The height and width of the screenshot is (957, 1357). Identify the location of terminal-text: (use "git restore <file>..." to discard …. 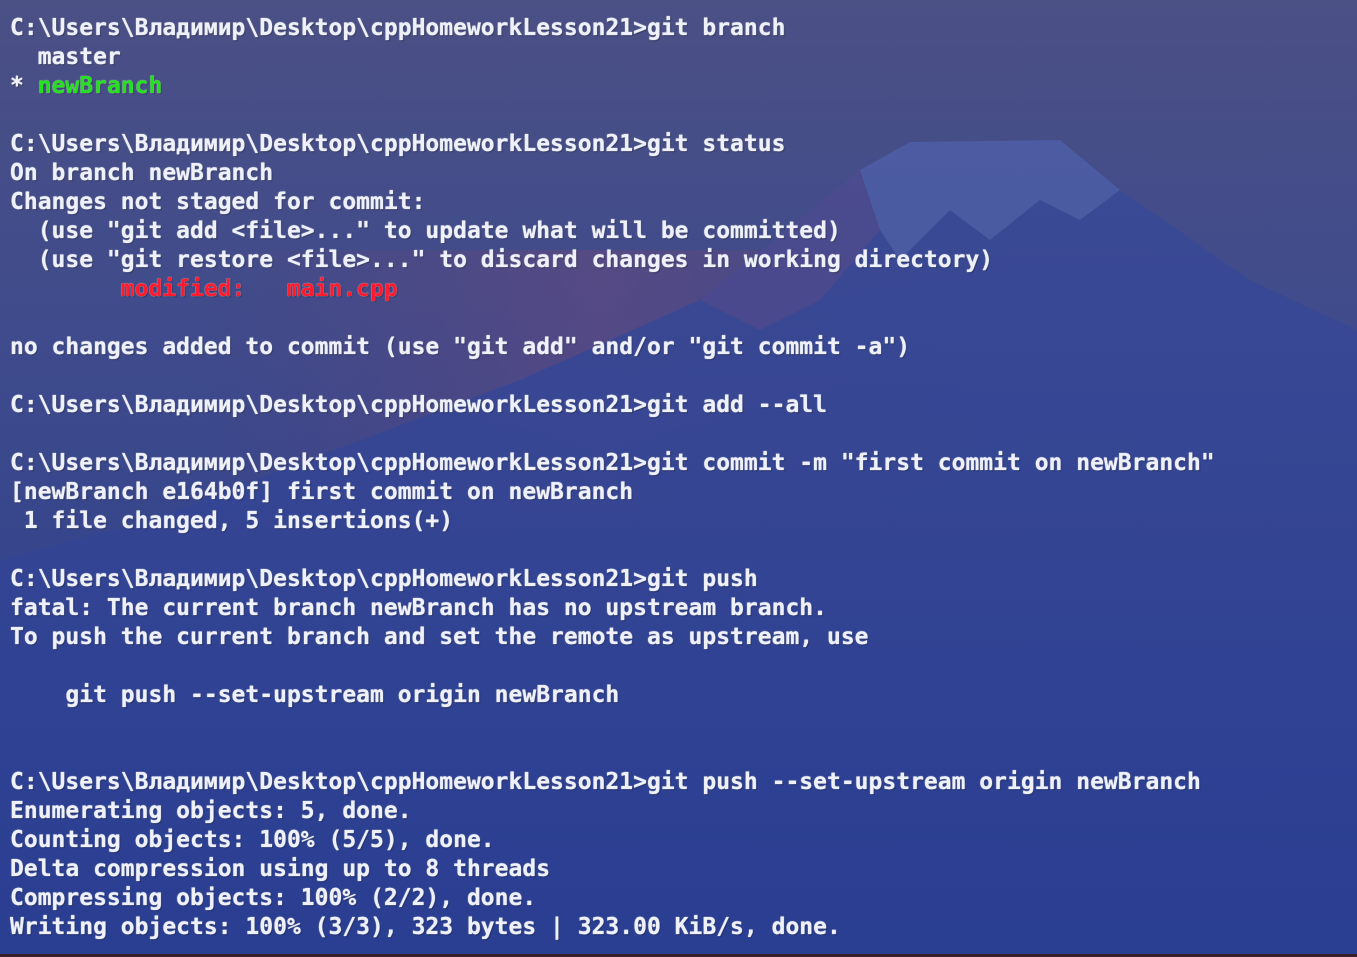
(502, 260).